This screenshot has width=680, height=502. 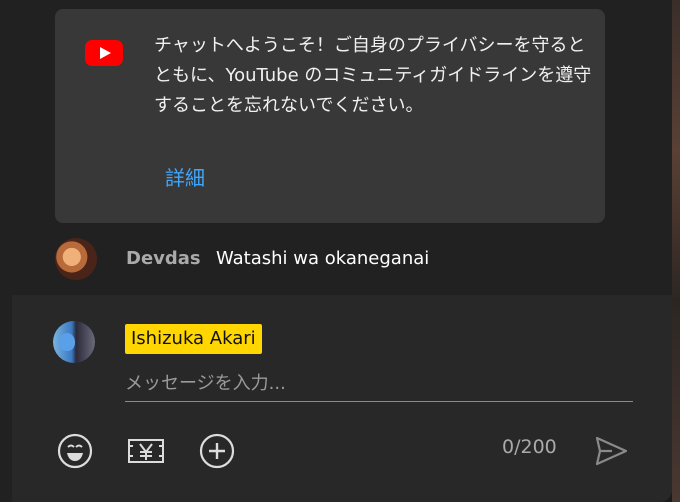 I want to click on youtube-logo-icon, so click(x=104, y=53).